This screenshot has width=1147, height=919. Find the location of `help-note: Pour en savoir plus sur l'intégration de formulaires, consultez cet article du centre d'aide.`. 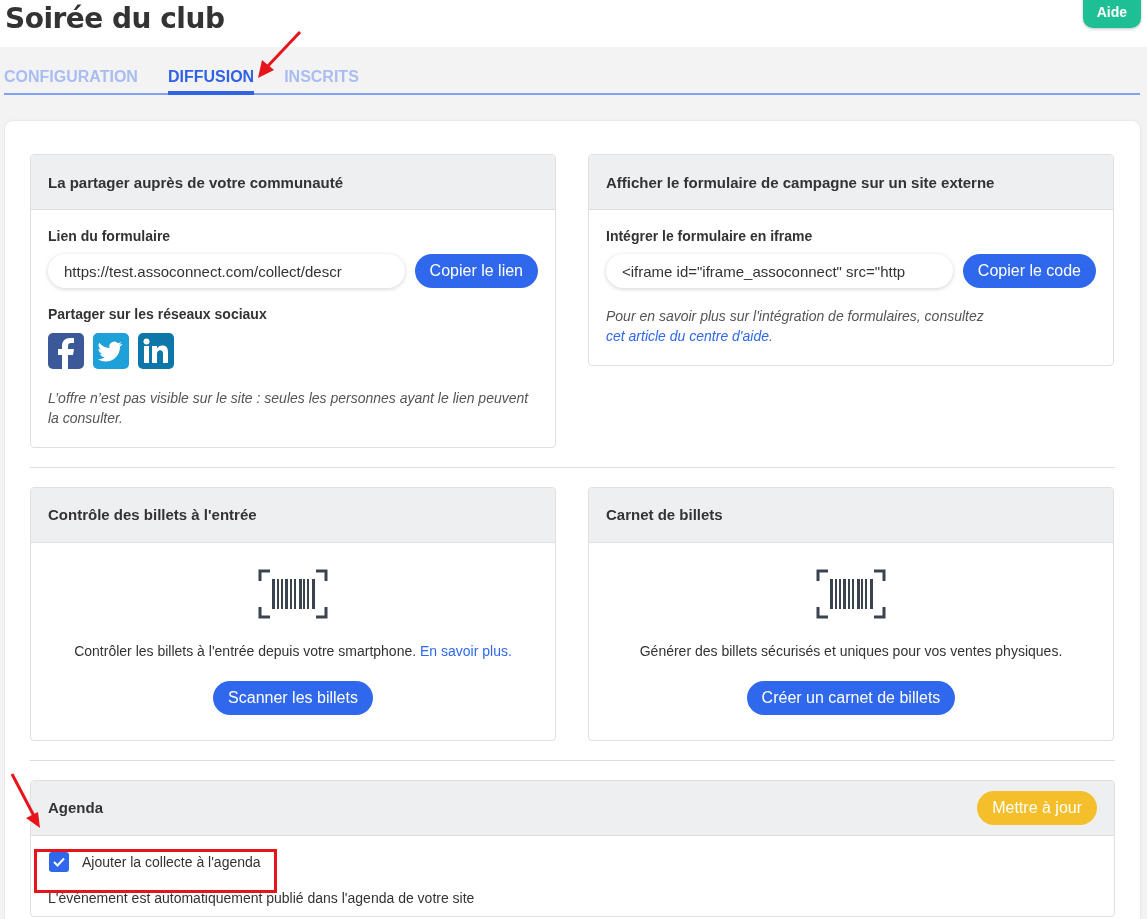

help-note: Pour en savoir plus sur l'intégration de formulaires, consultez cet article du centre d'aide. is located at coordinates (795, 327).